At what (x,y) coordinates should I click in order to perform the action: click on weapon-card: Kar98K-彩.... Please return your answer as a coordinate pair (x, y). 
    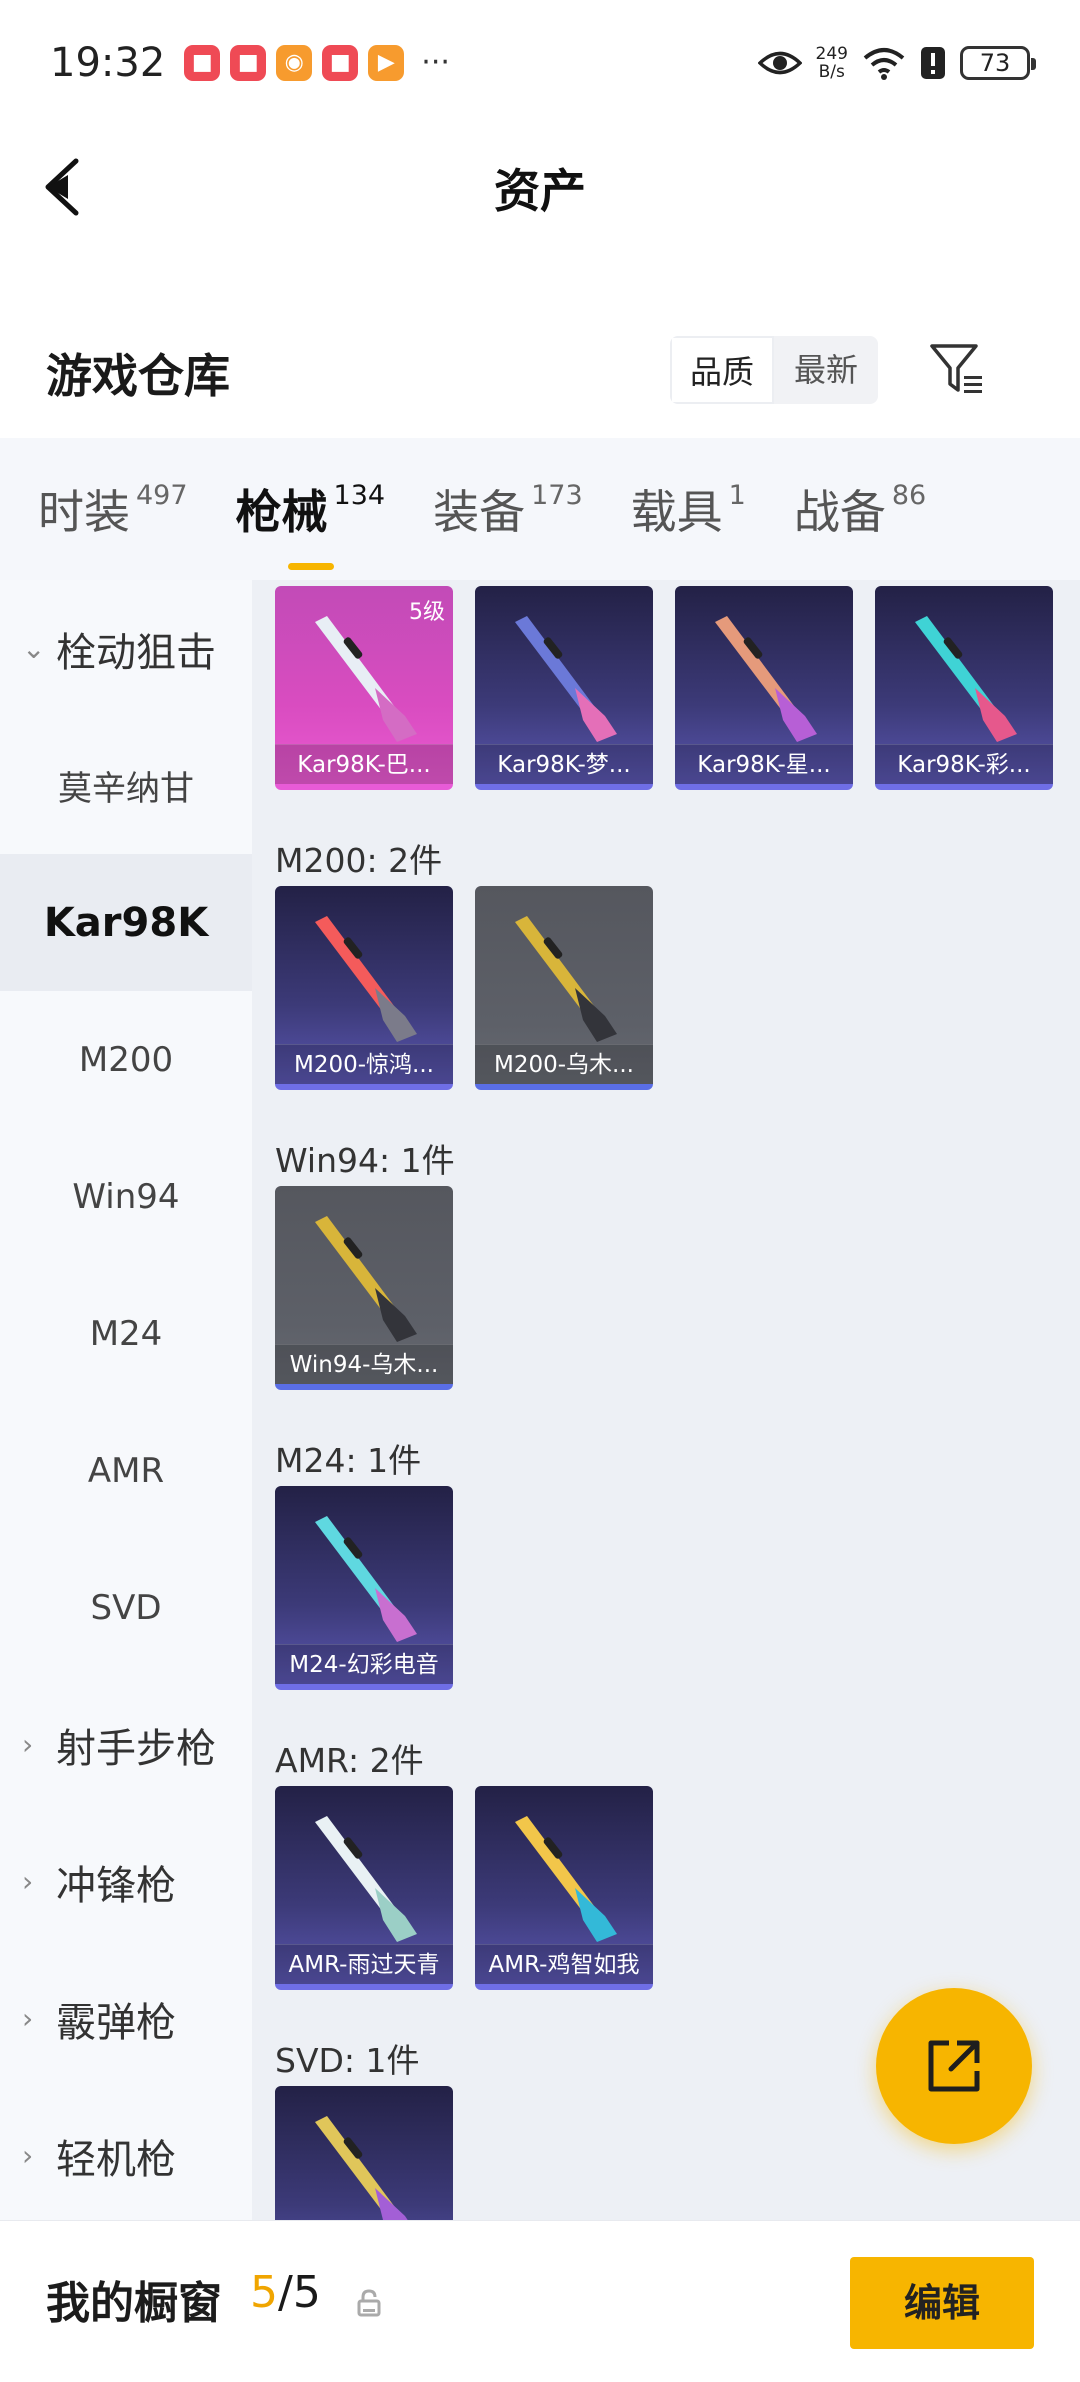
    Looking at the image, I should click on (964, 688).